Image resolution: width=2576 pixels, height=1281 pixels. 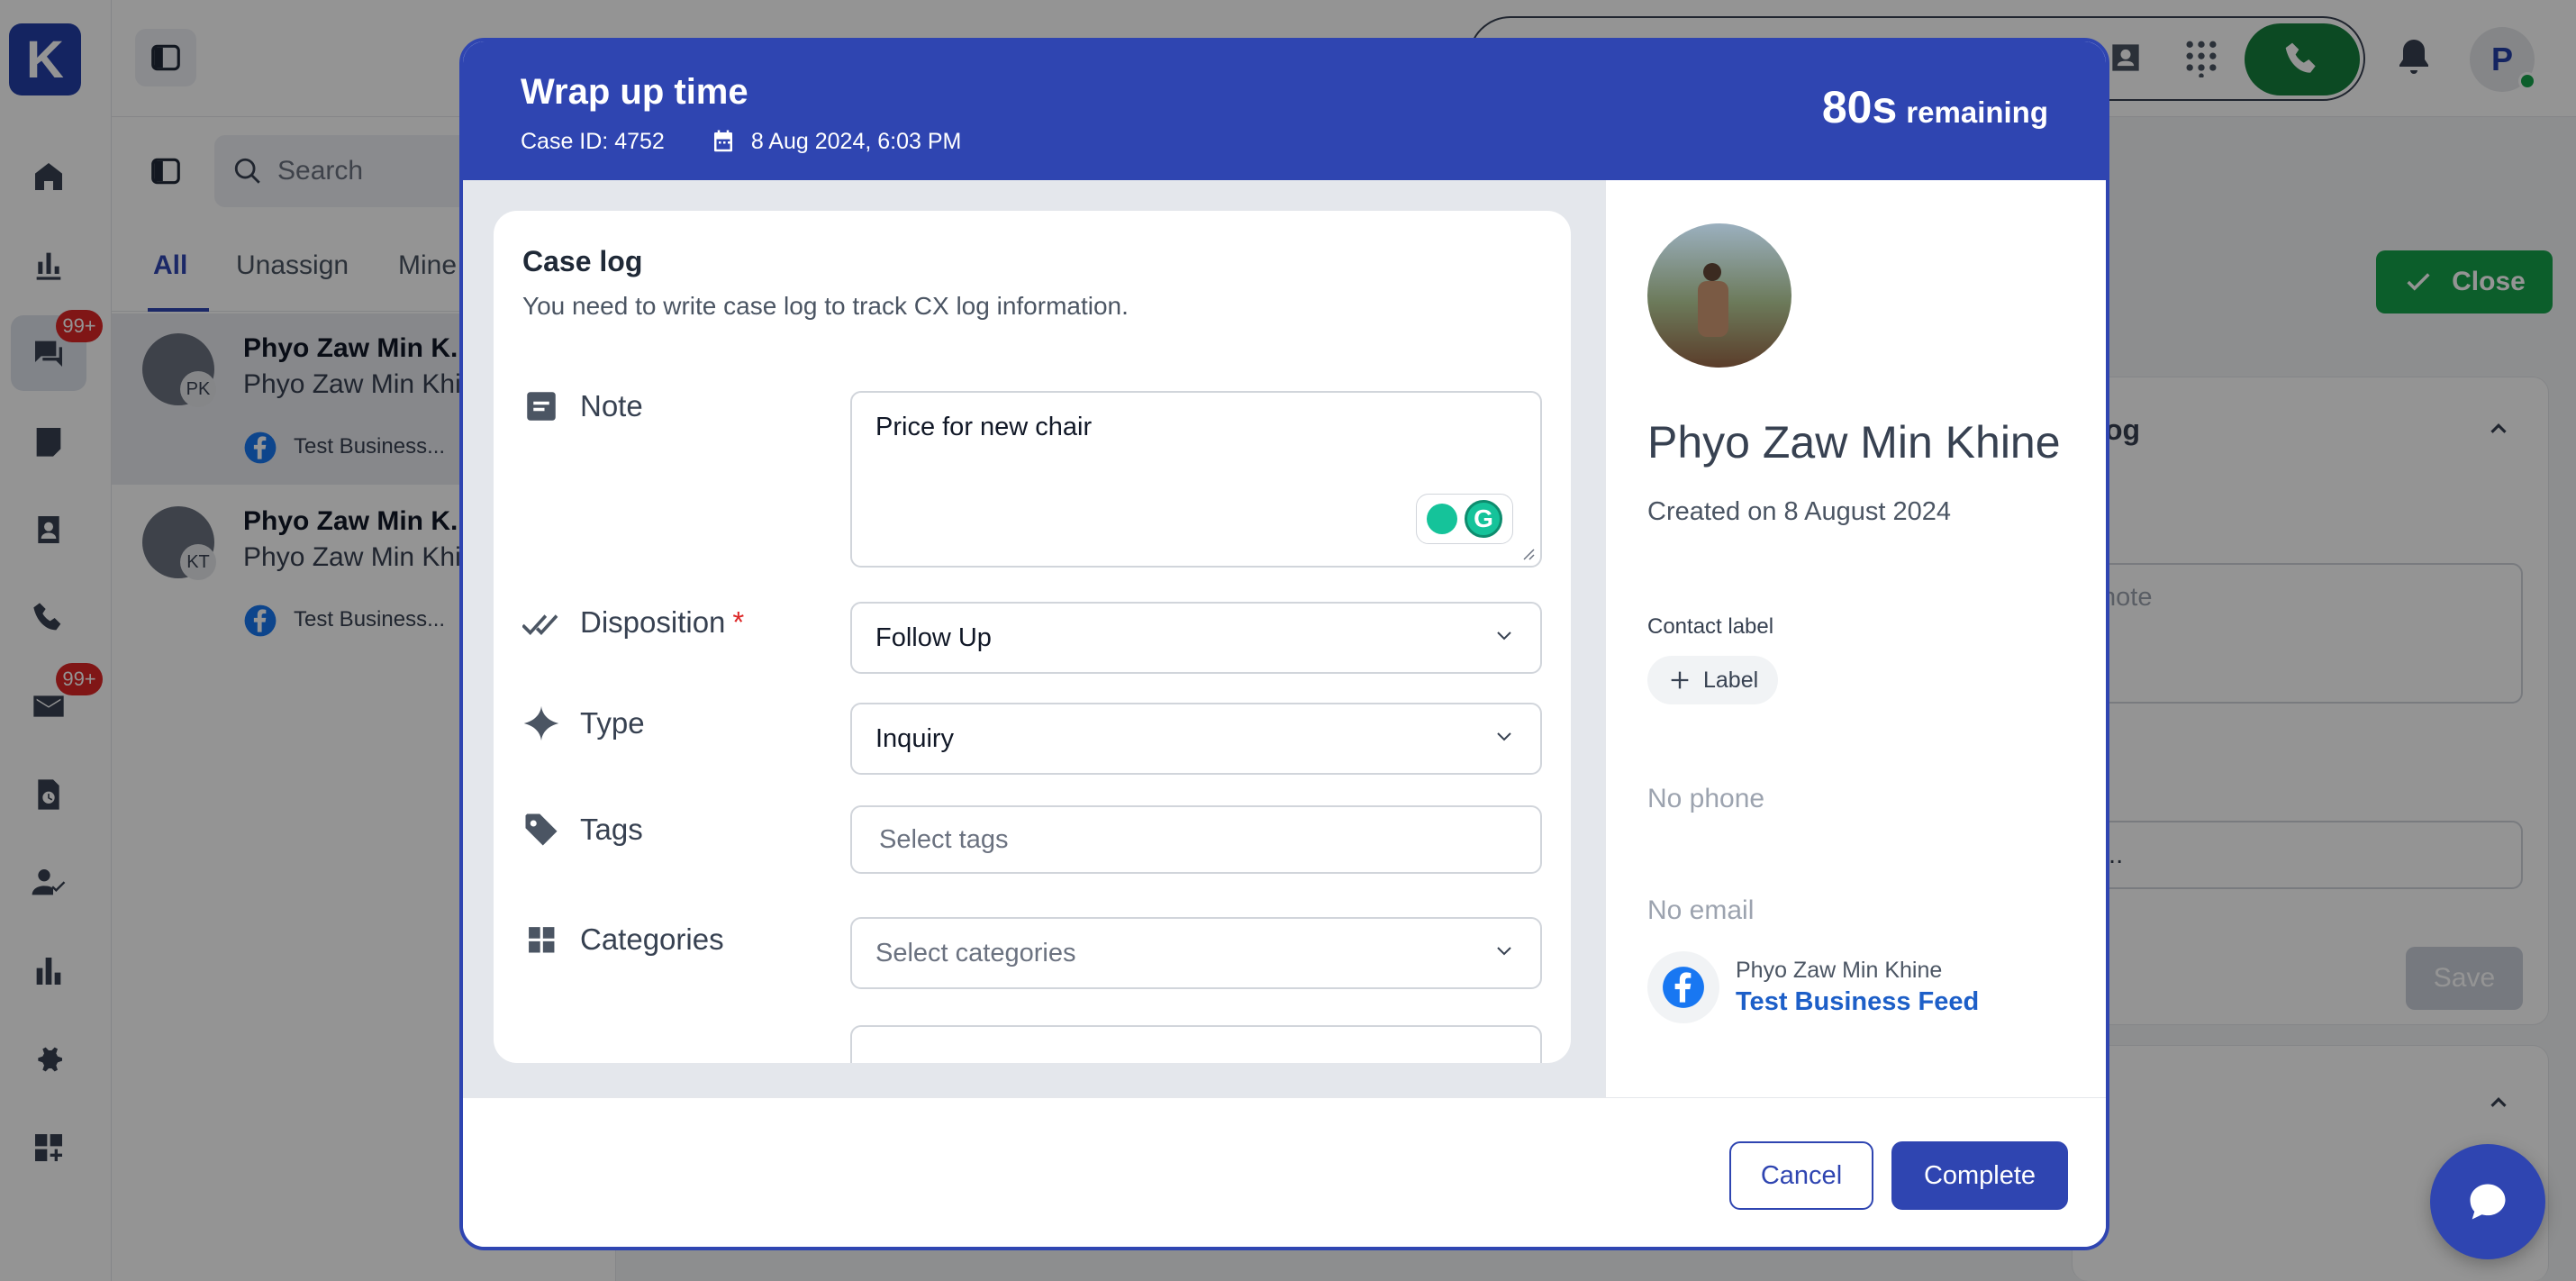 I want to click on tags-placeholder: Select tags, so click(x=944, y=839).